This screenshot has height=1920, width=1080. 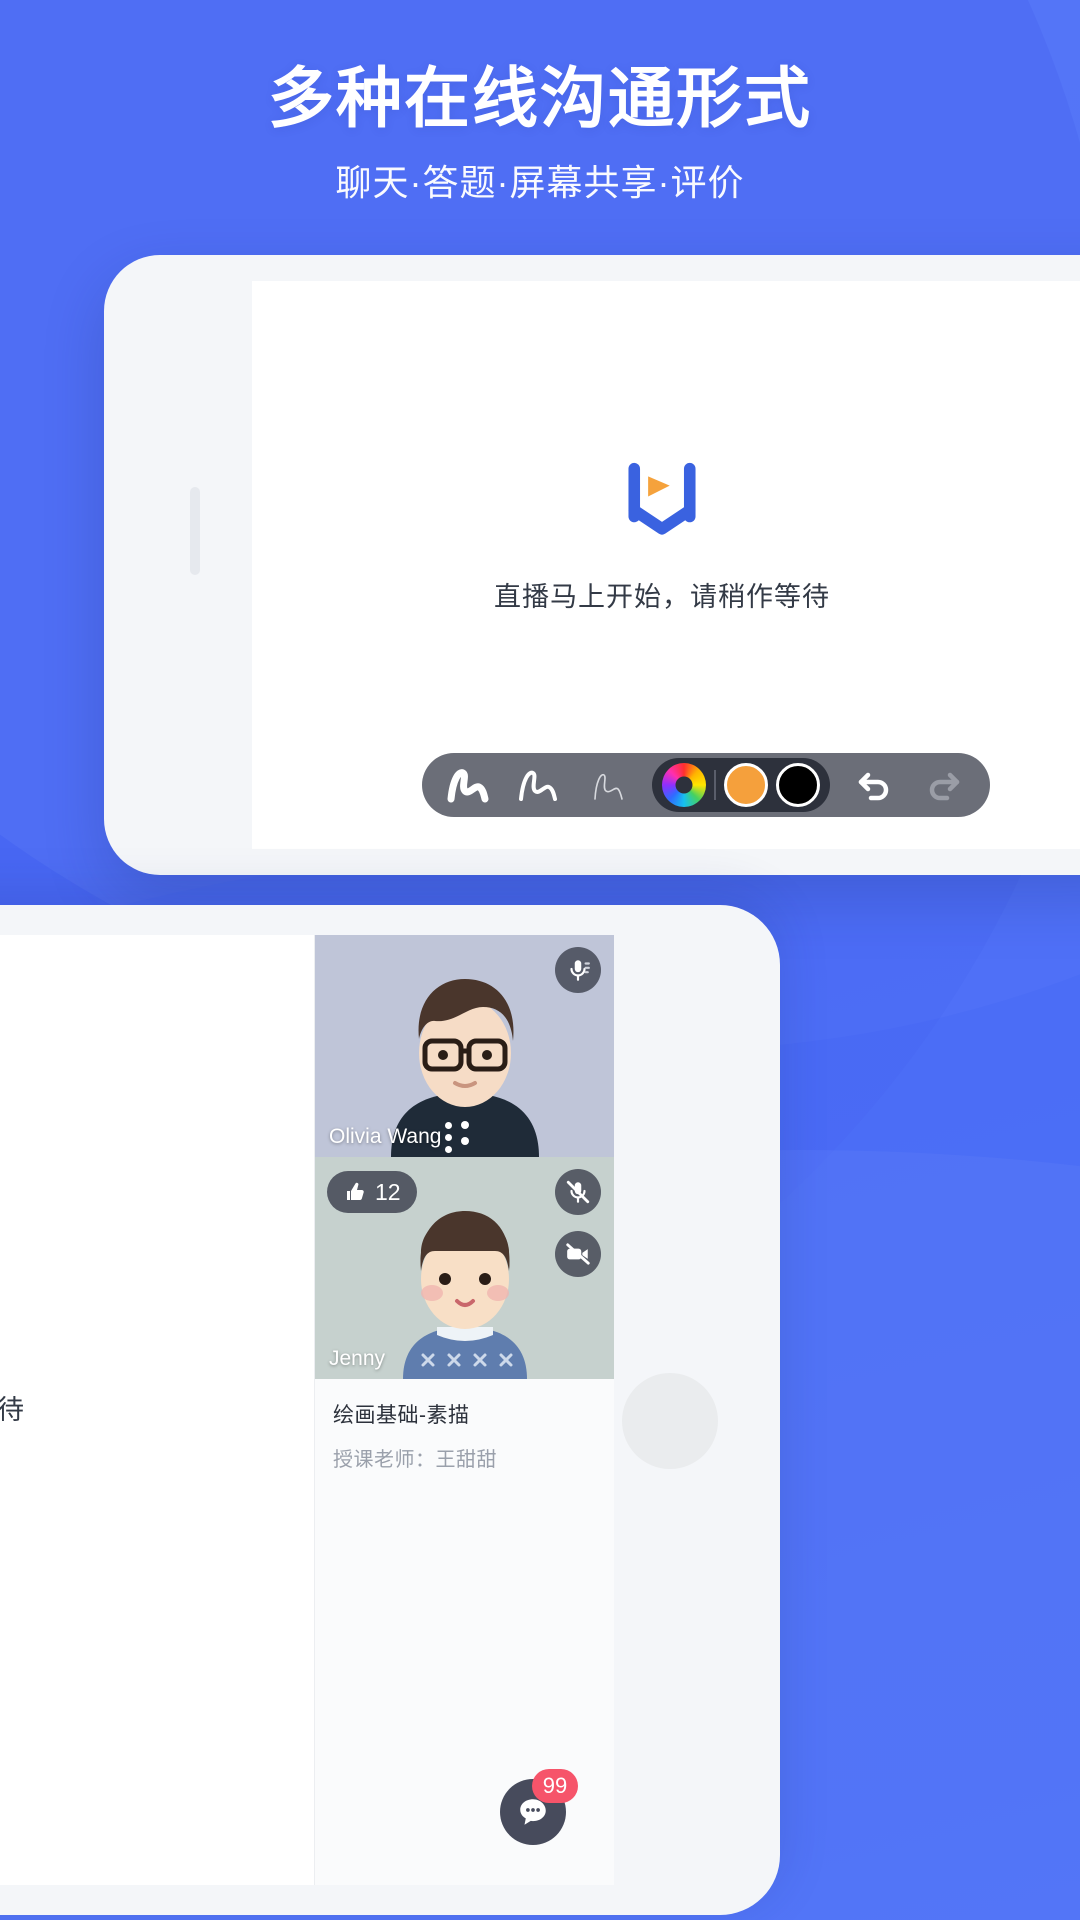 I want to click on page-subtitle: 聊天·答题·屏幕共享·评价, so click(x=540, y=182).